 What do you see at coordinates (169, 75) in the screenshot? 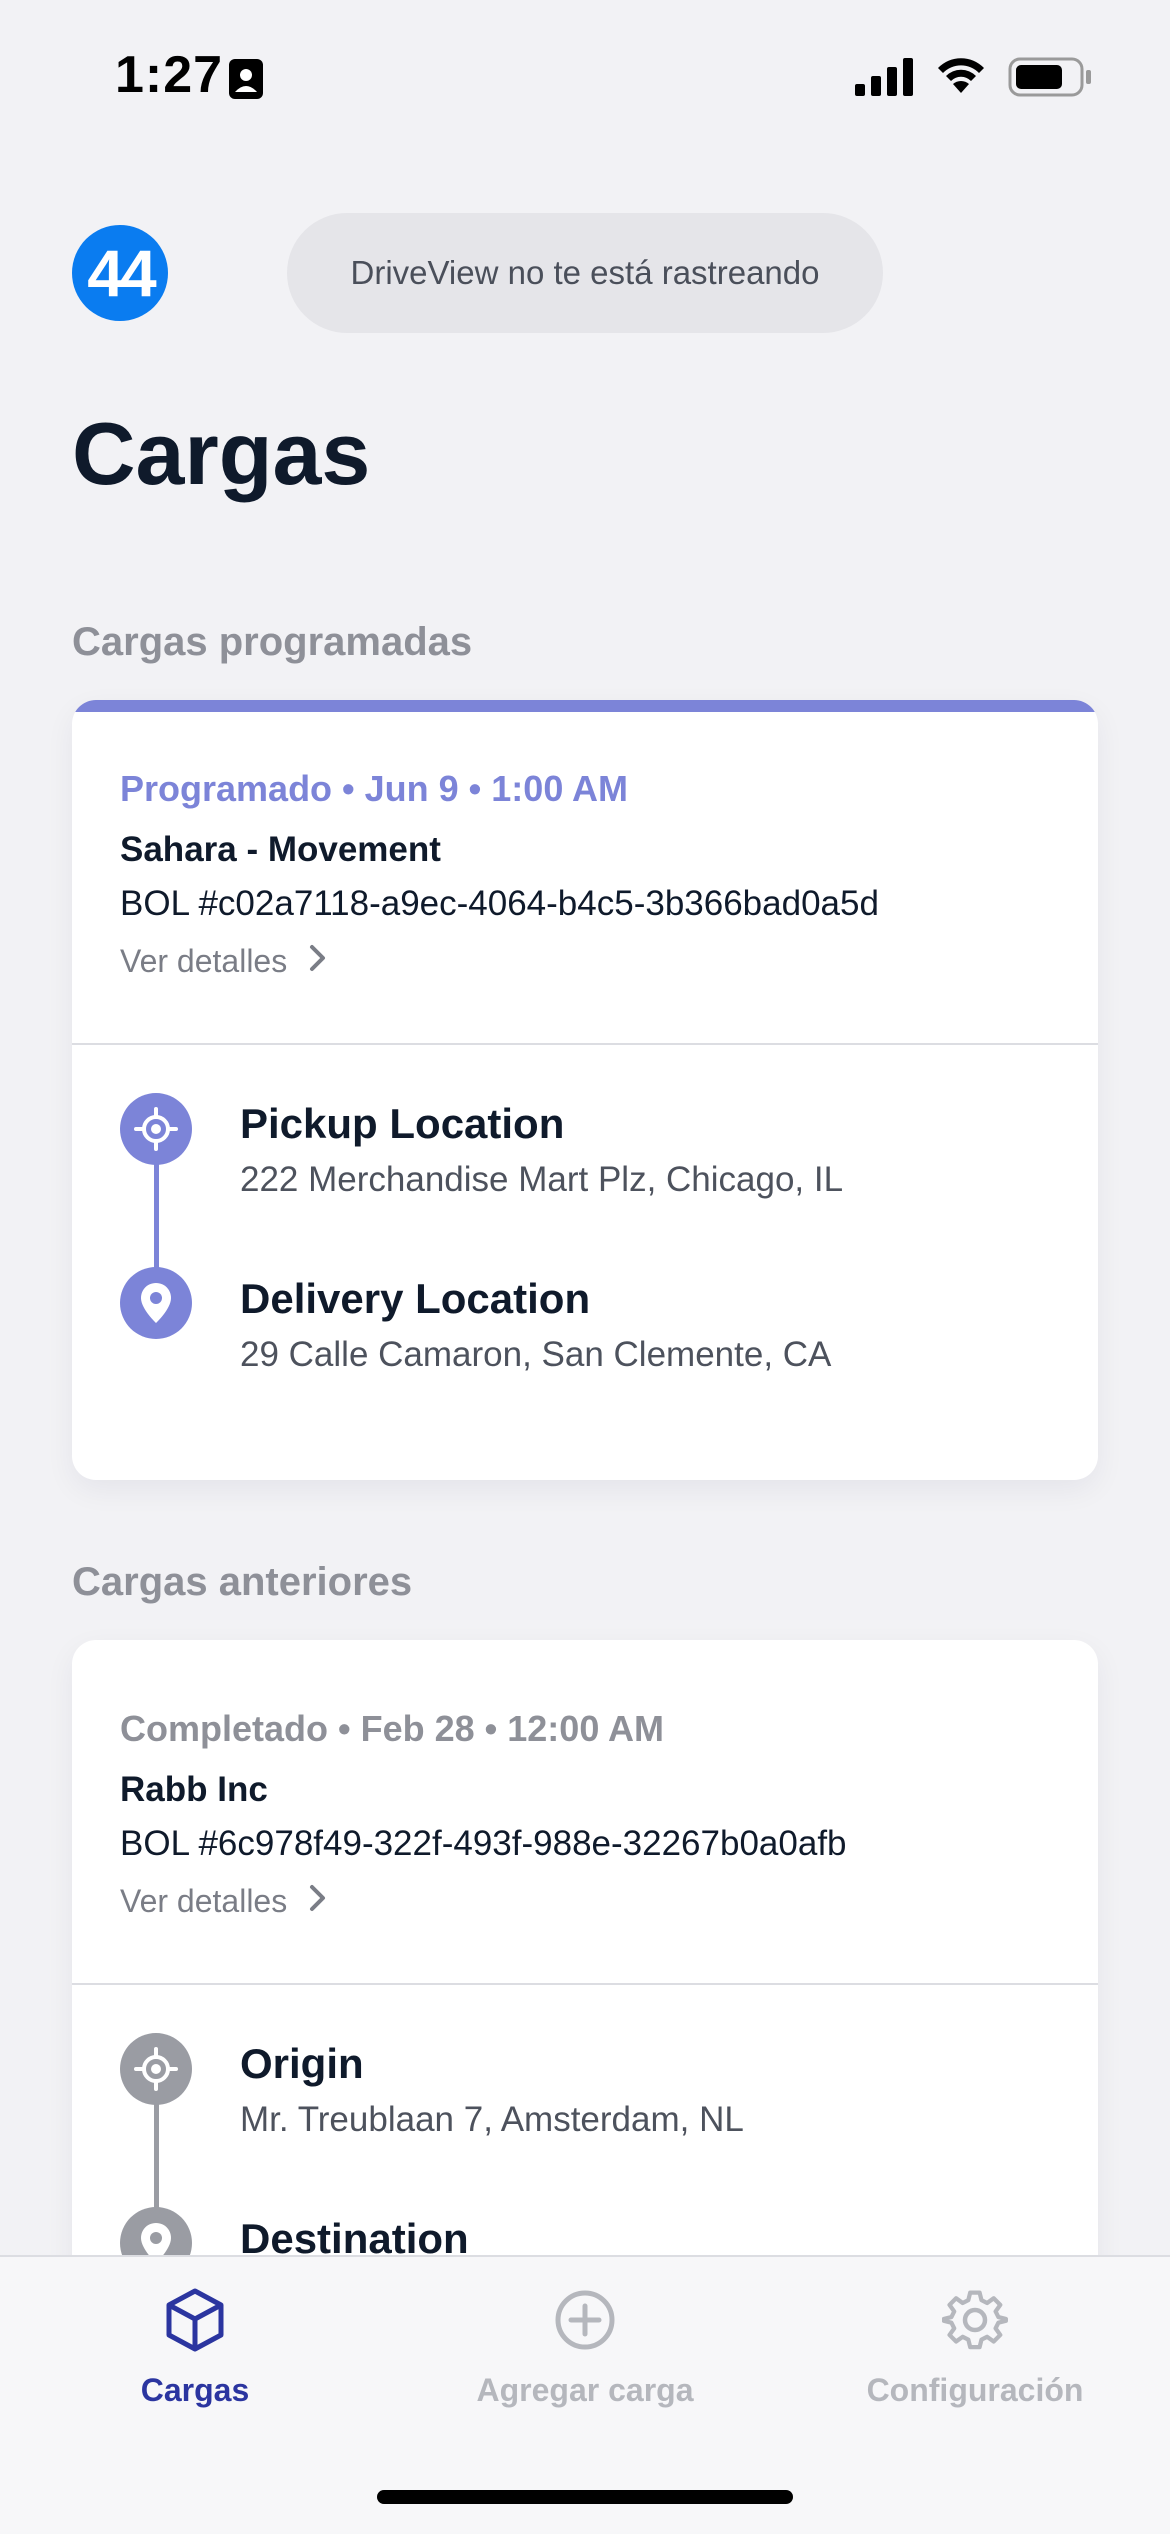
I see `status-time: 1:27` at bounding box center [169, 75].